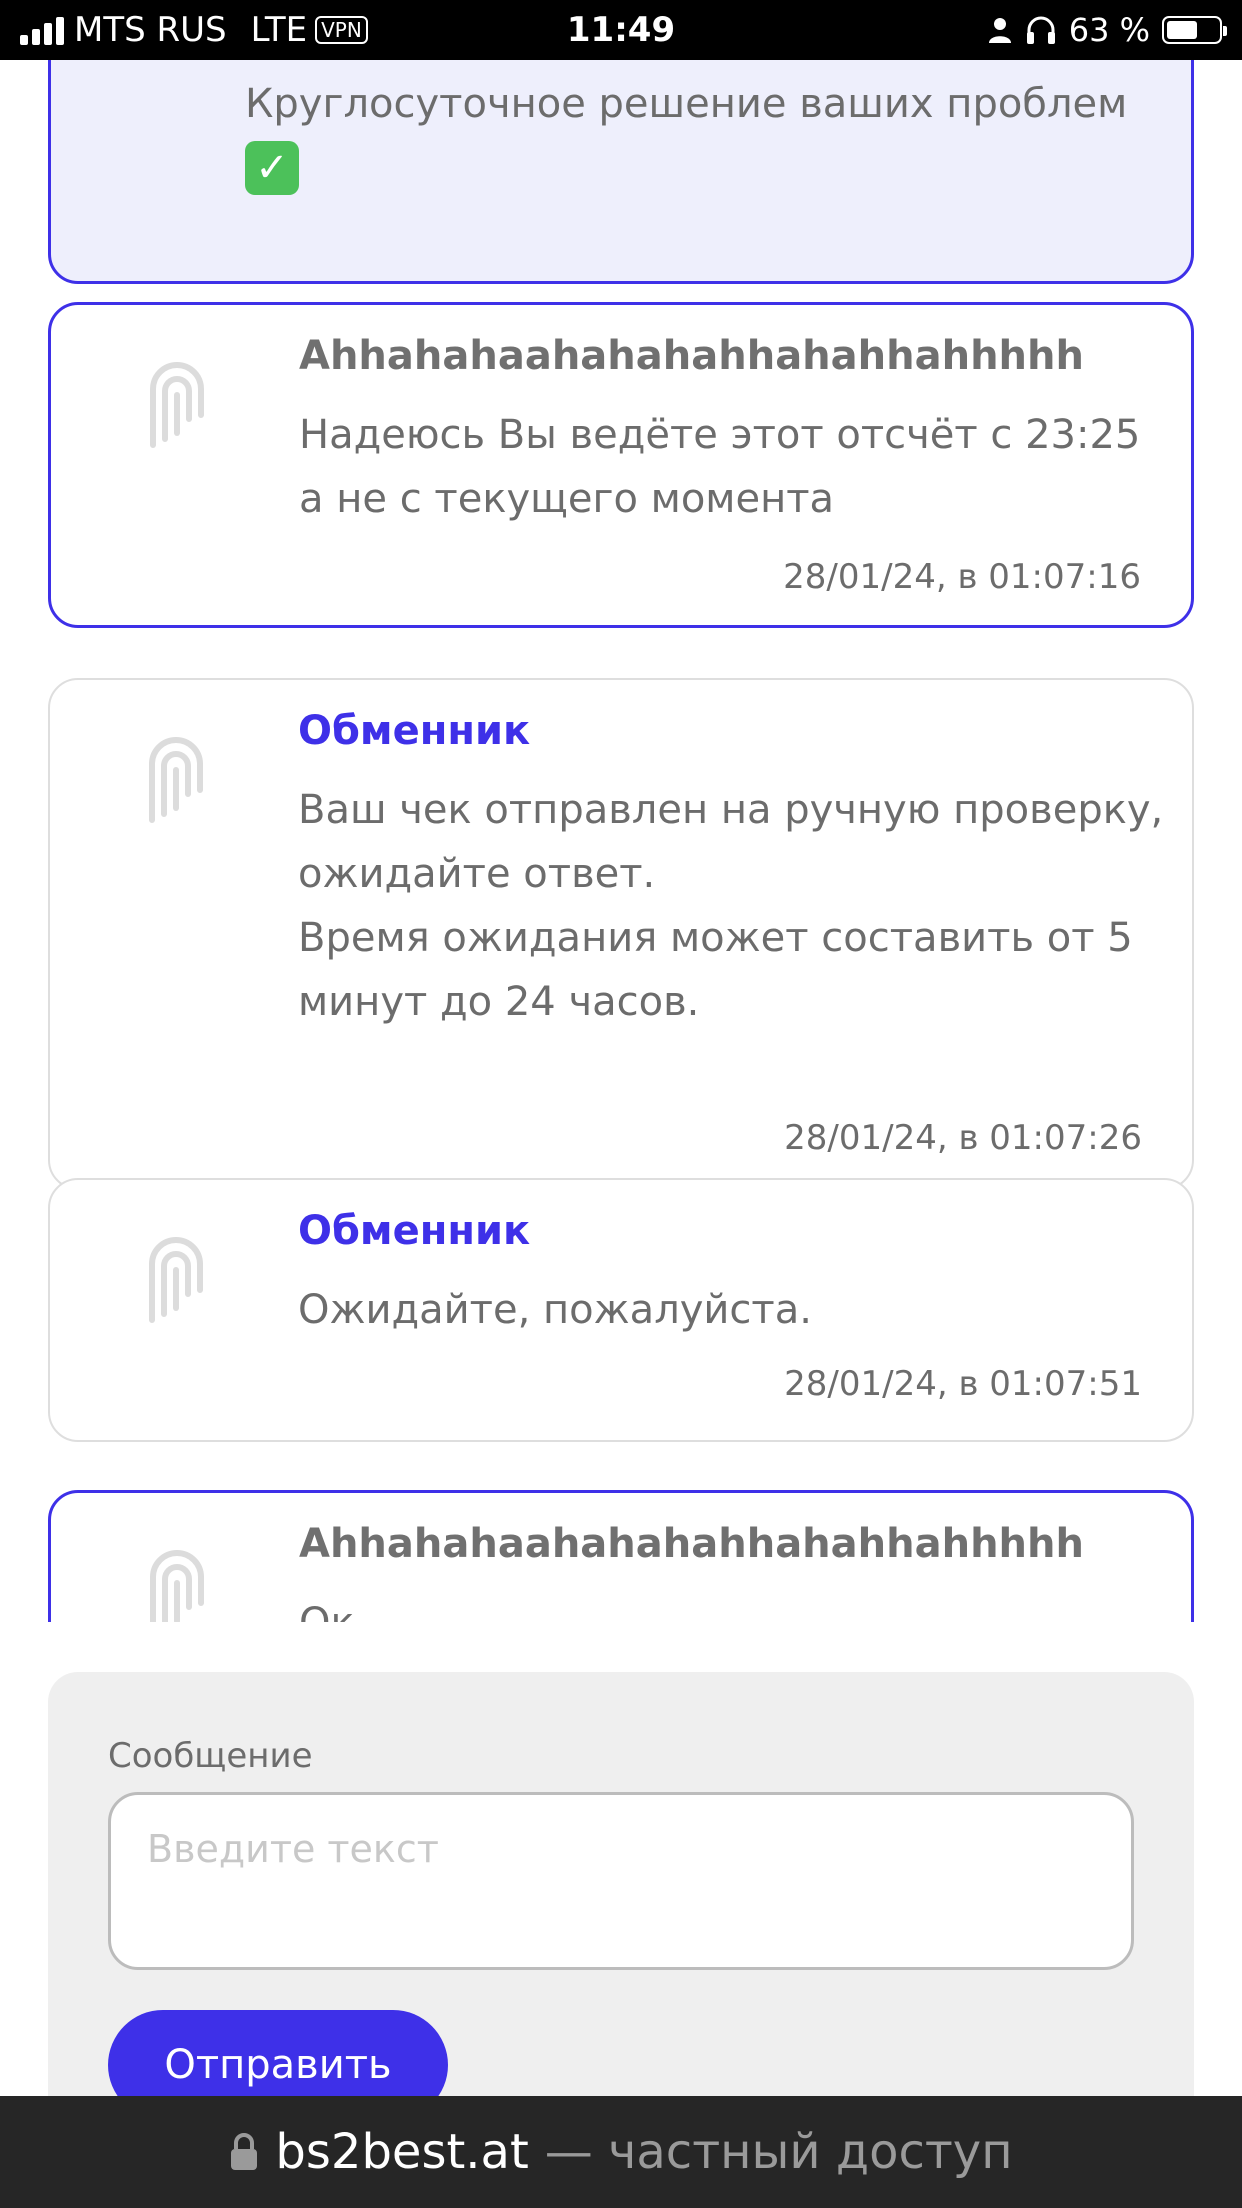 The image size is (1242, 2208). Describe the element at coordinates (778, 2152) in the screenshot. I see `url-suffix: — частный доступ` at that location.